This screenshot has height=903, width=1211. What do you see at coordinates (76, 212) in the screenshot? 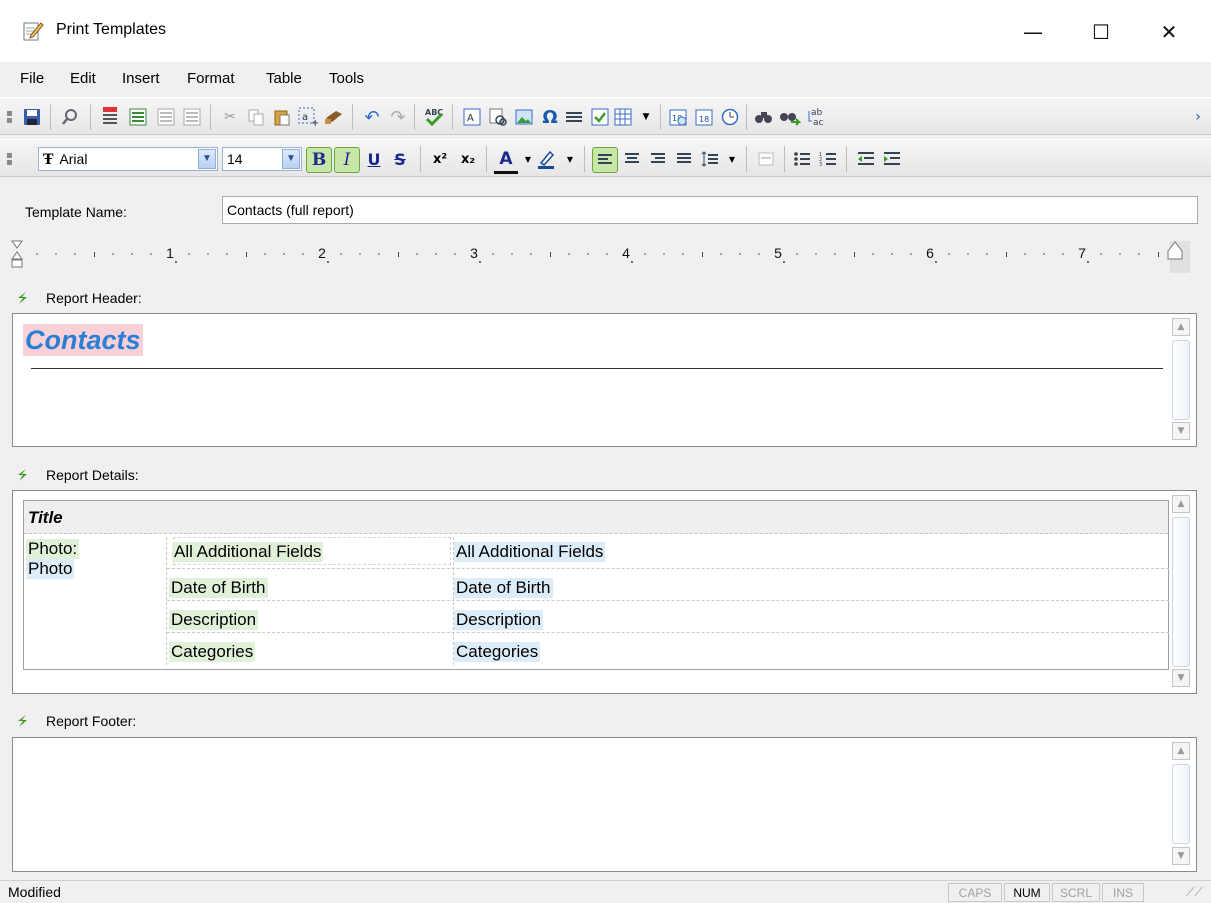
I see `template-name-label: Template Name:` at bounding box center [76, 212].